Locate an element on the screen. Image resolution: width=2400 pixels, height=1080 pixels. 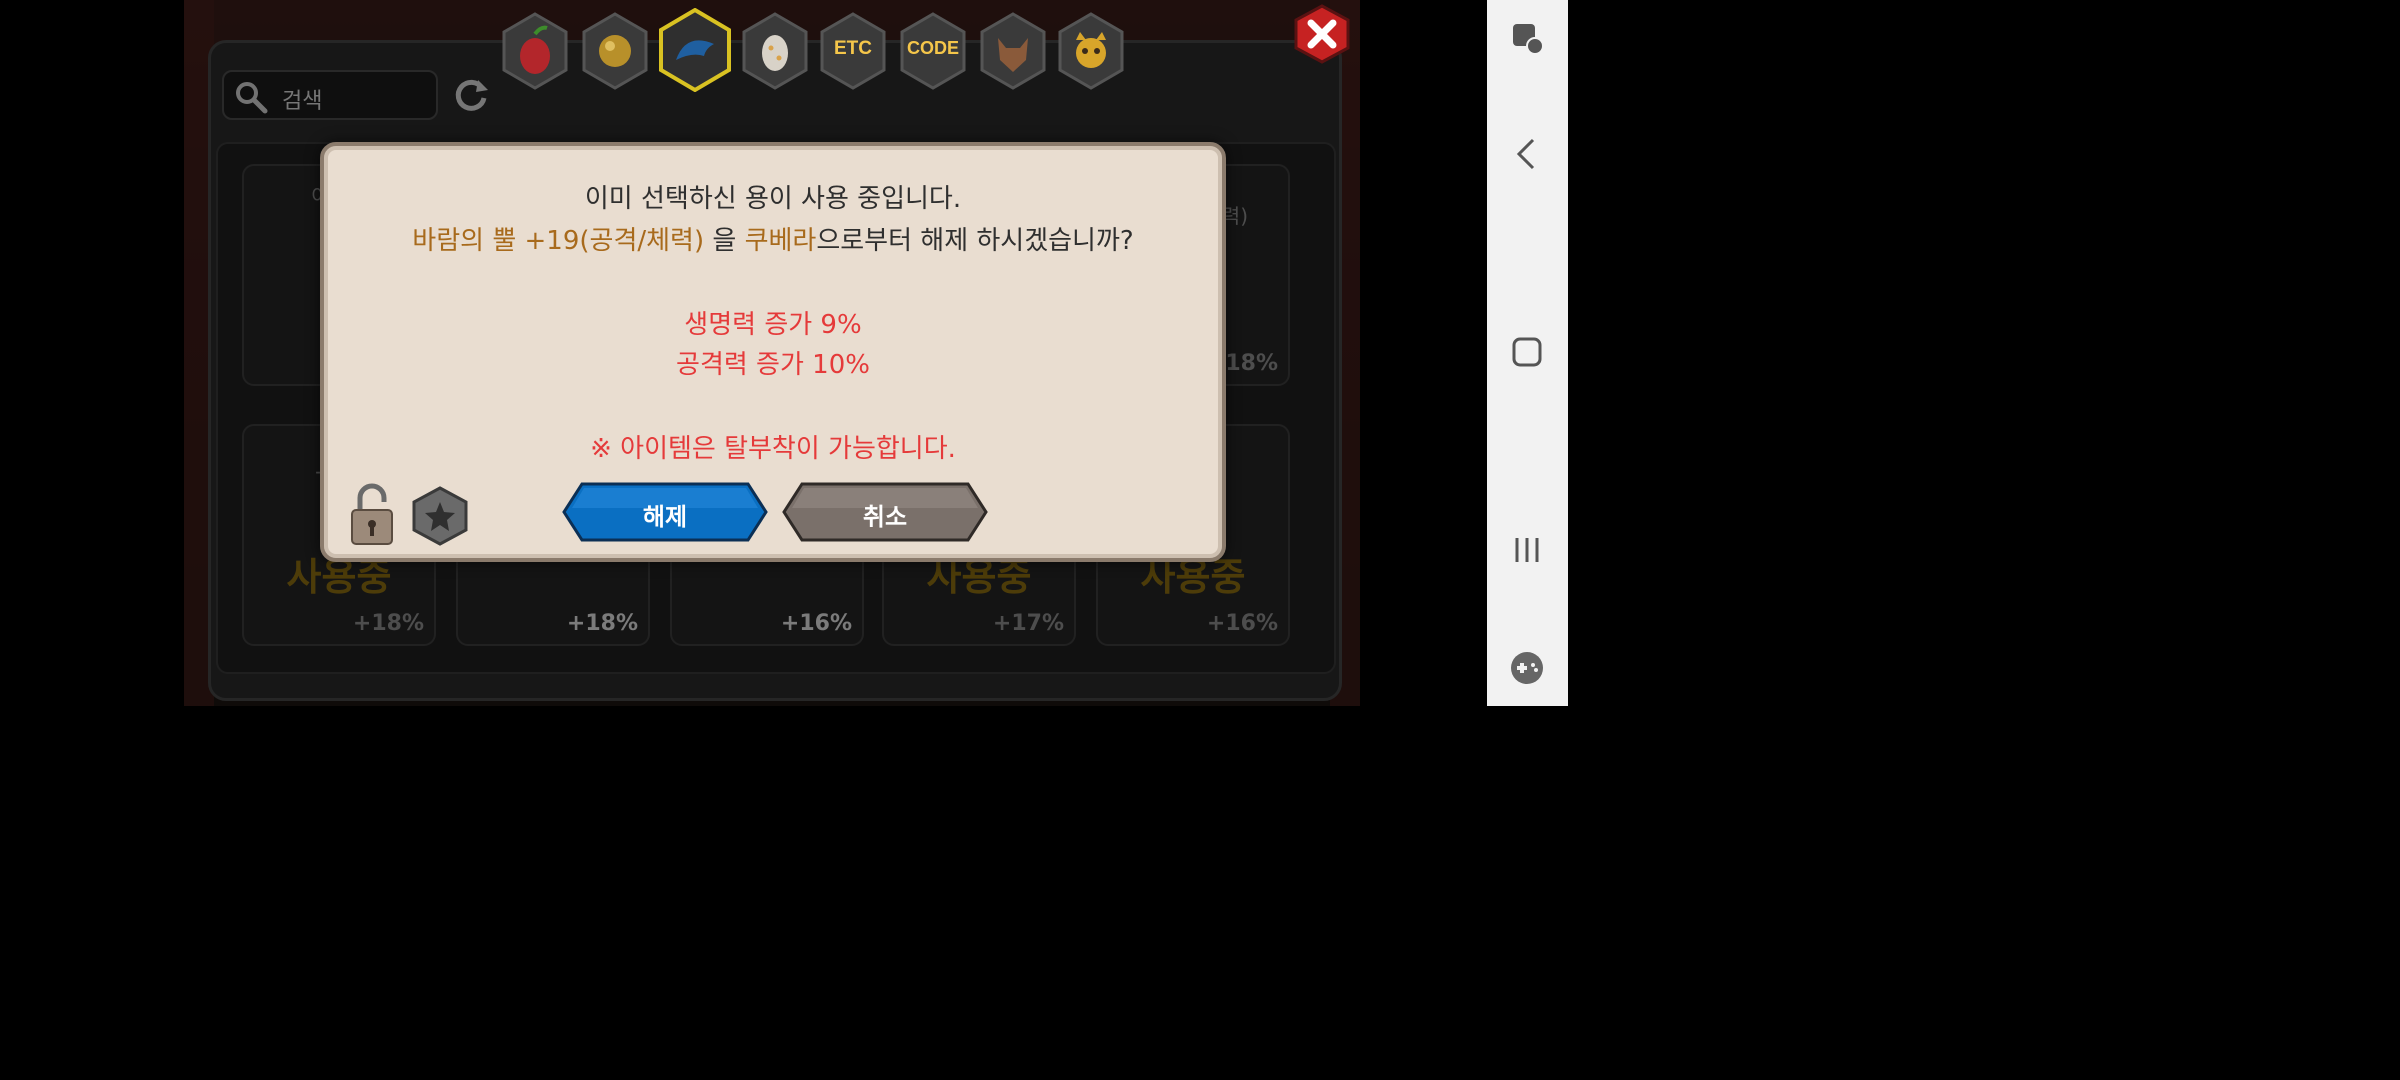
egg-tab-icon is located at coordinates (775, 51).